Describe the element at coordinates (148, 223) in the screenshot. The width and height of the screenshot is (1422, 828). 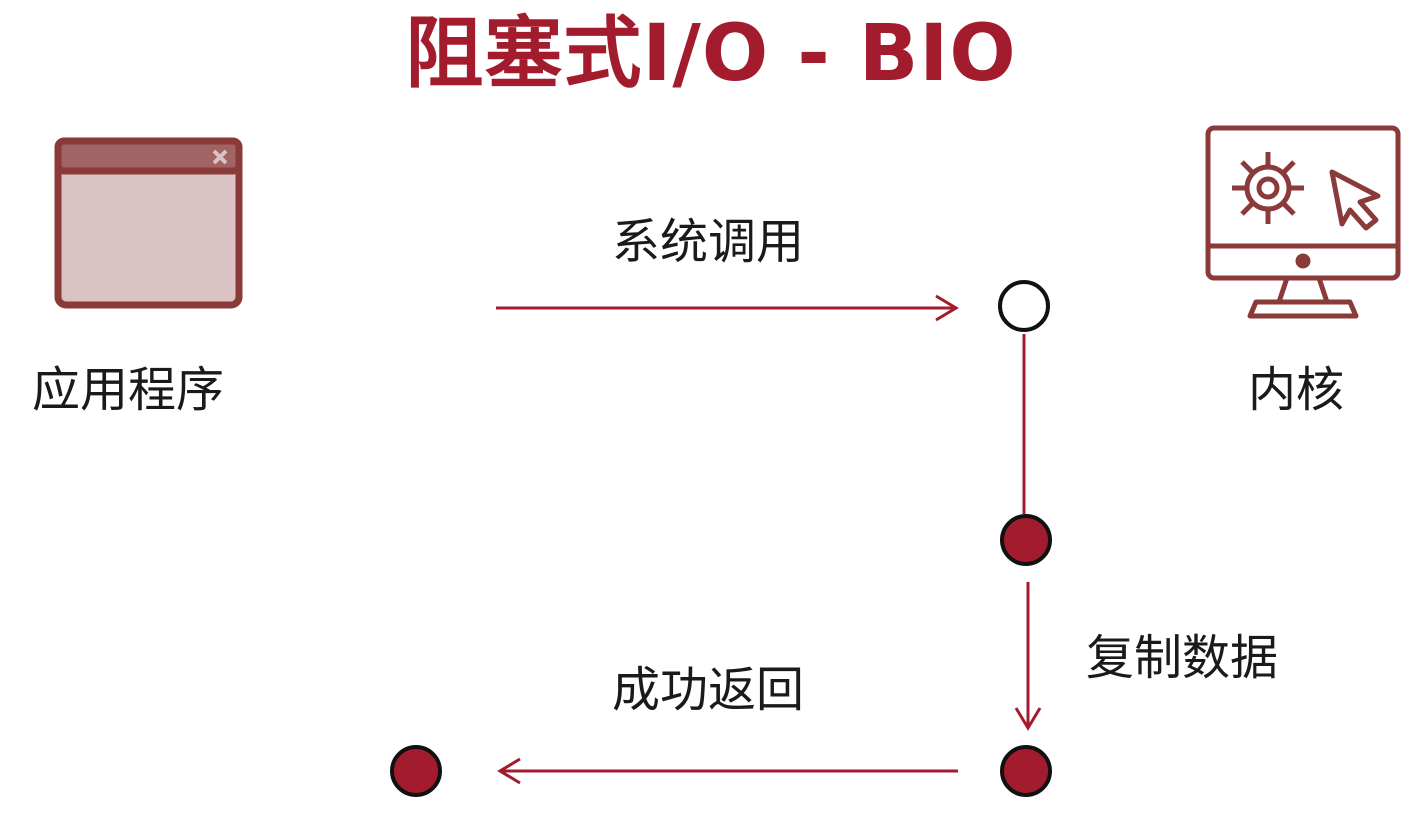
I see `app-window-icon` at that location.